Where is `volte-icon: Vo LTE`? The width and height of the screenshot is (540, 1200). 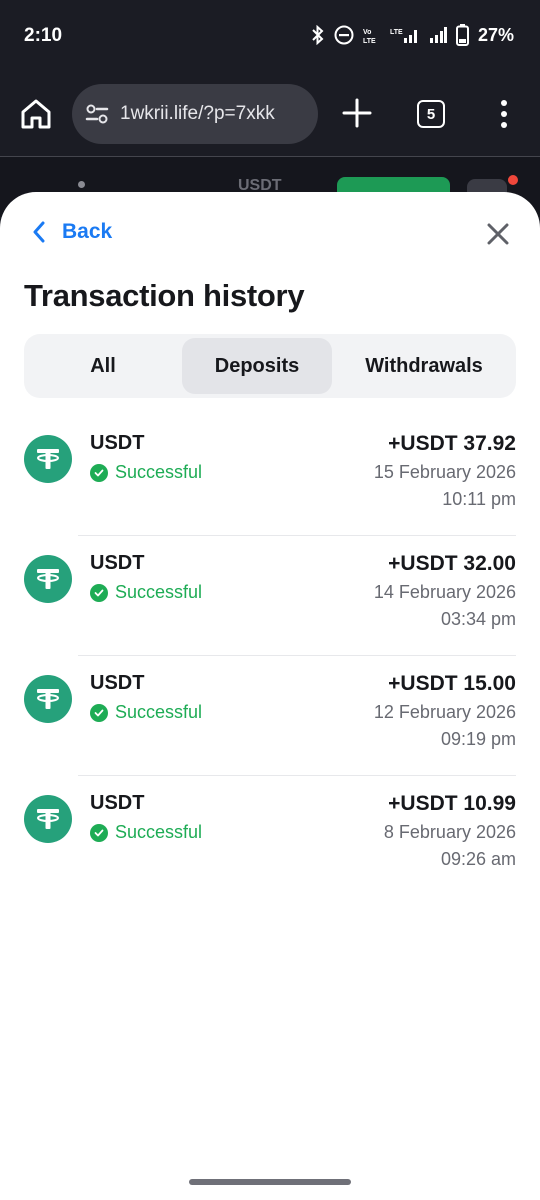 volte-icon: Vo LTE is located at coordinates (369, 36).